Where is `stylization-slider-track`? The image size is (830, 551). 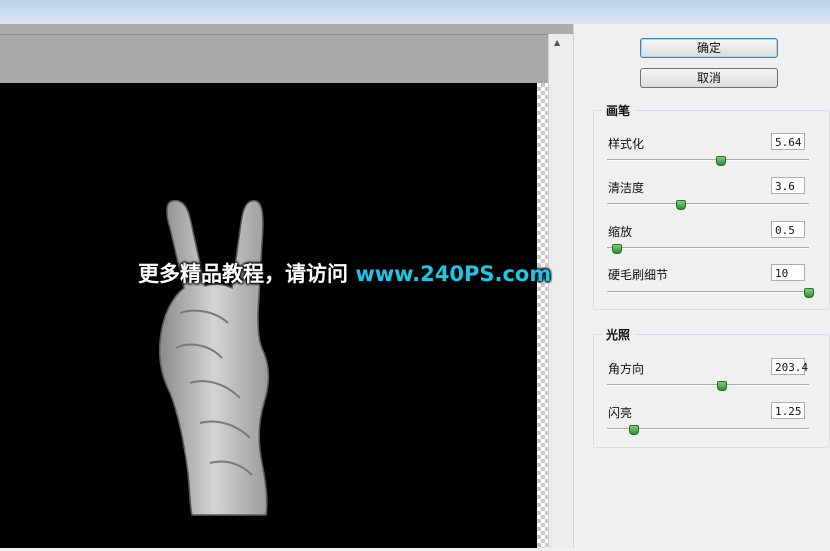 stylization-slider-track is located at coordinates (708, 160).